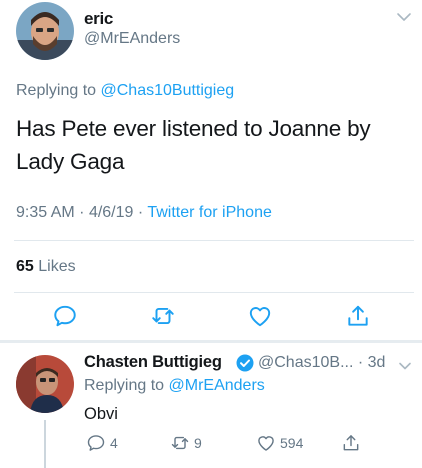 Image resolution: width=422 pixels, height=468 pixels. I want to click on replying-to: Replying to @Chas10Buttigieg, so click(125, 91).